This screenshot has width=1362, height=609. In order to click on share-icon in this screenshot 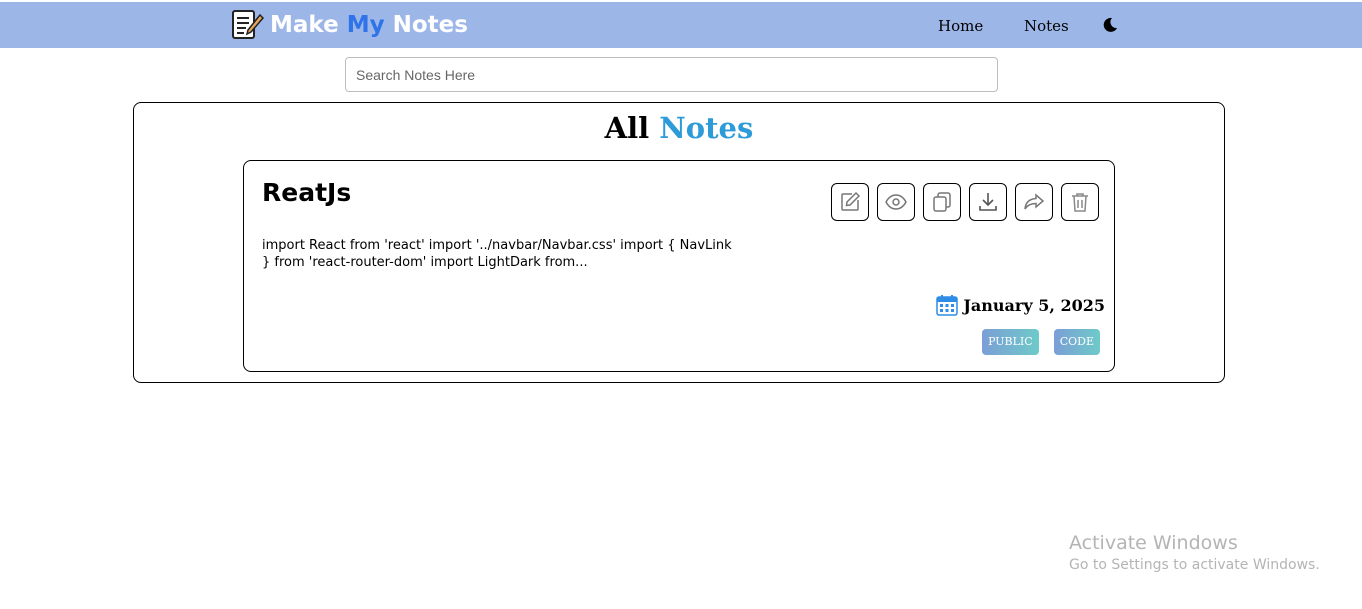, I will do `click(1034, 201)`.